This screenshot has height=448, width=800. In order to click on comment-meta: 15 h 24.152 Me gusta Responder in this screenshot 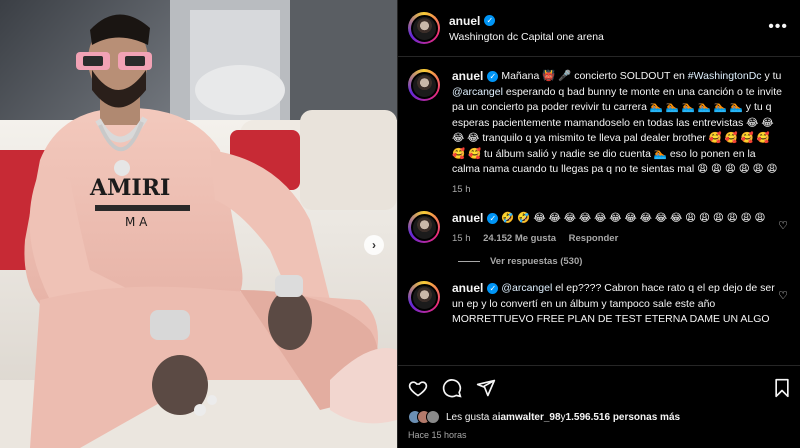, I will do `click(617, 239)`.